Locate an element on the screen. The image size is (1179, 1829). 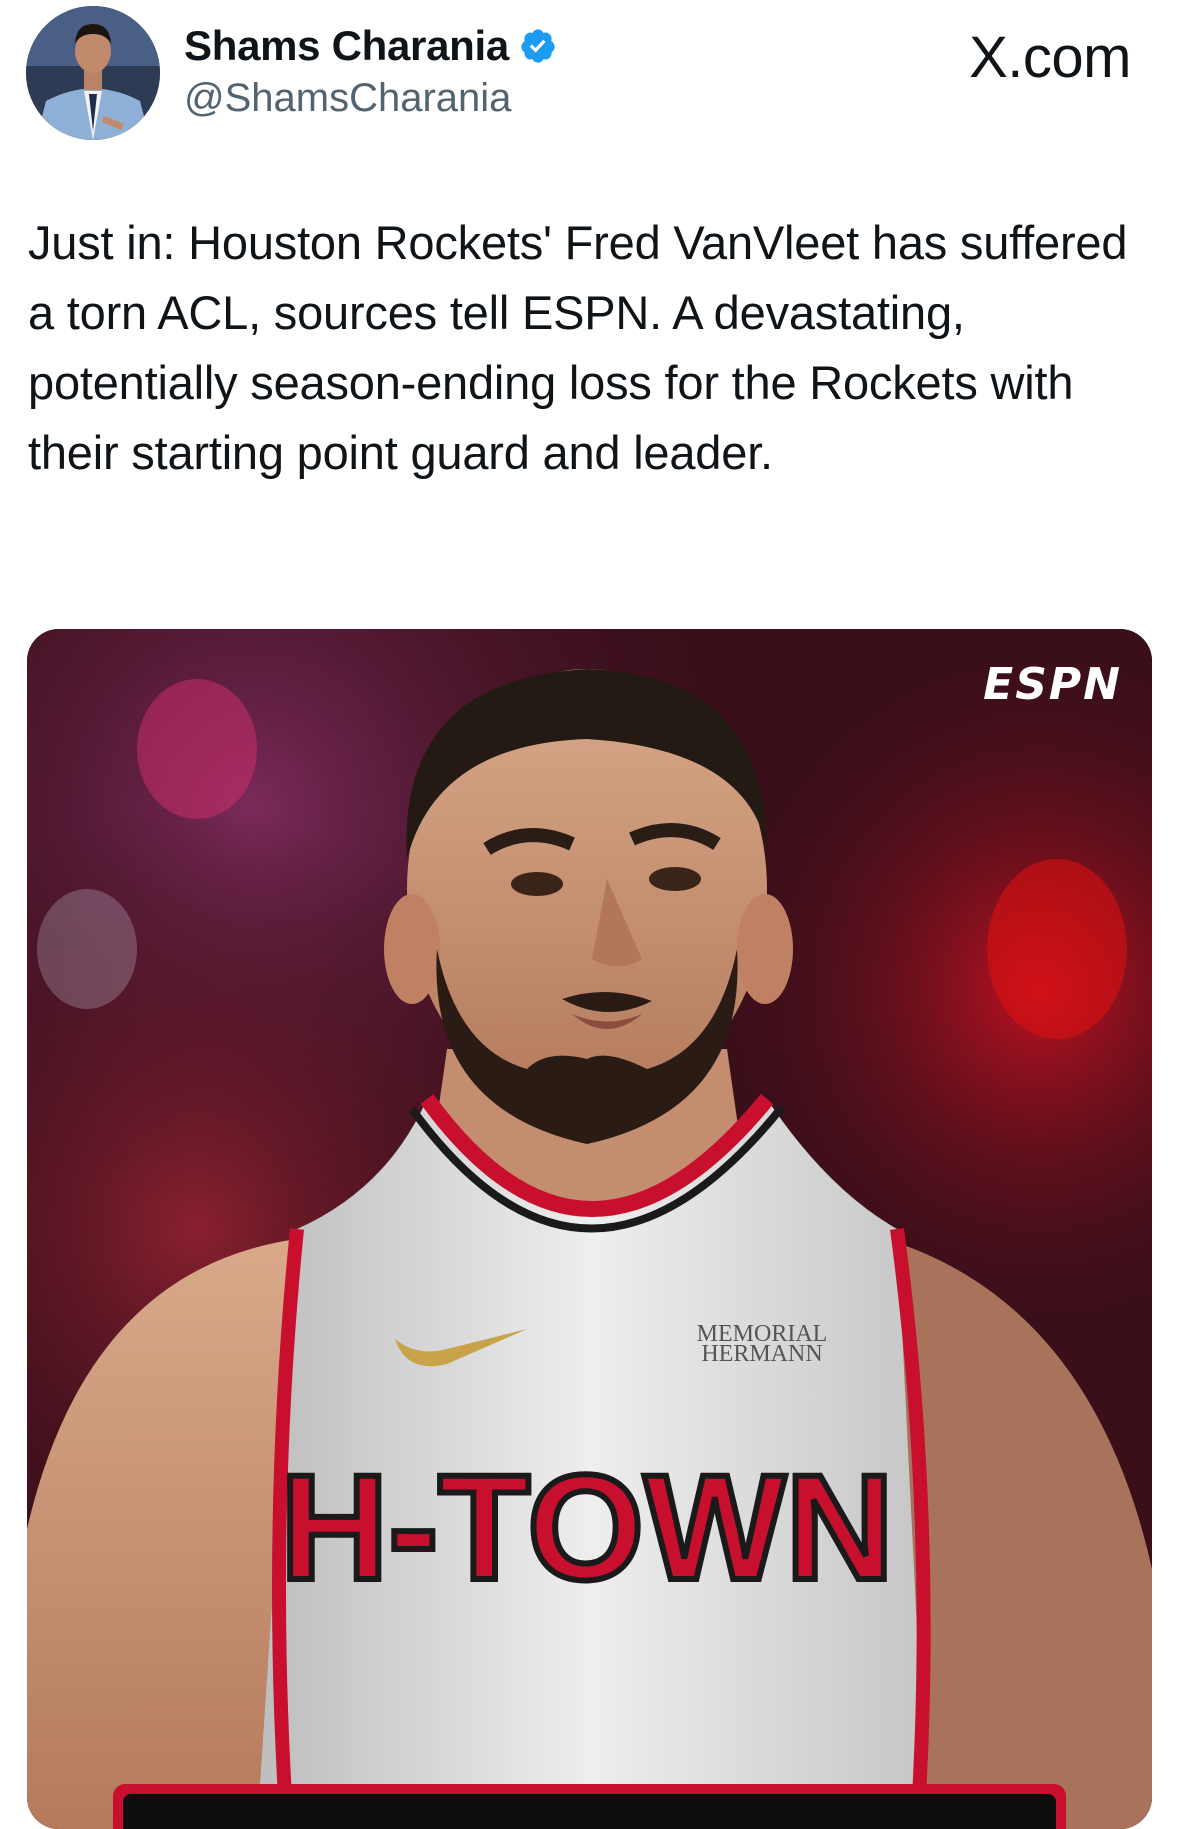
author-handle: @ShamsCharania is located at coordinates (347, 98).